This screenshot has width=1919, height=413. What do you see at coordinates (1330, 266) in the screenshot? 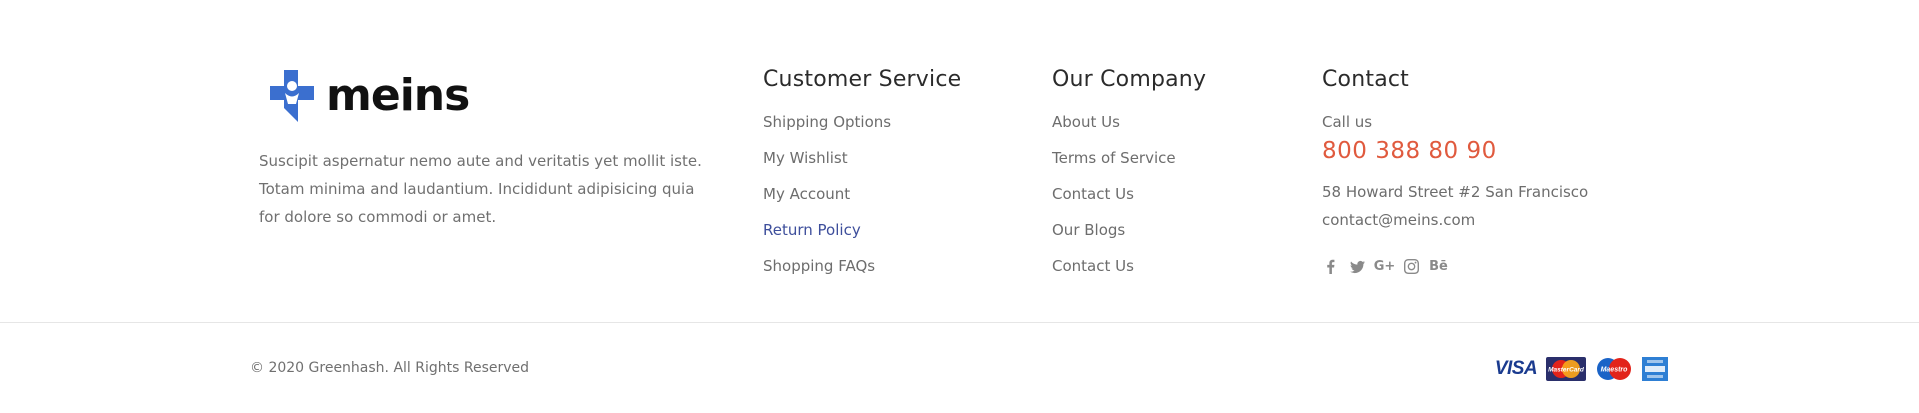
I see `facebook-icon` at bounding box center [1330, 266].